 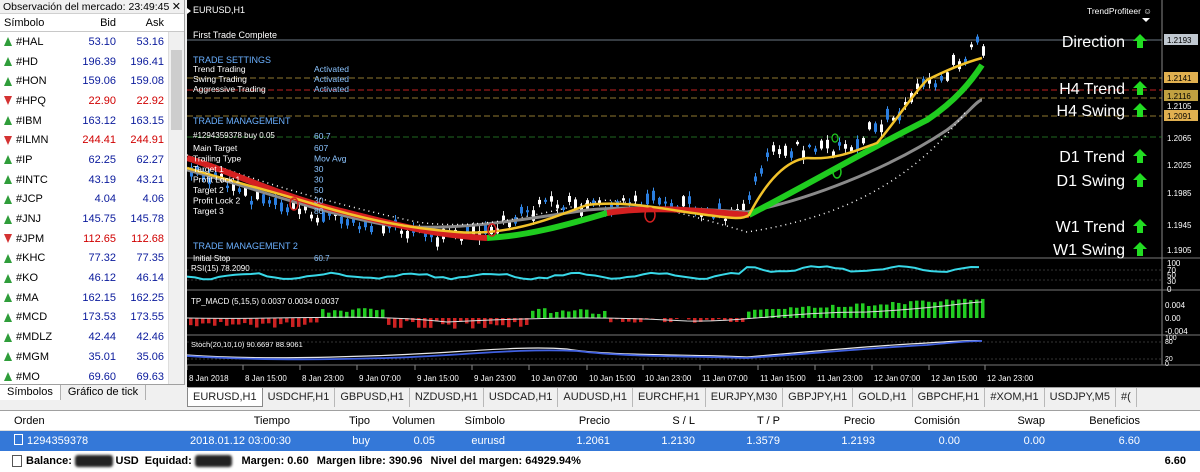 What do you see at coordinates (92, 298) in the screenshot?
I see `market-watch-row: #MA 162.15 162.25` at bounding box center [92, 298].